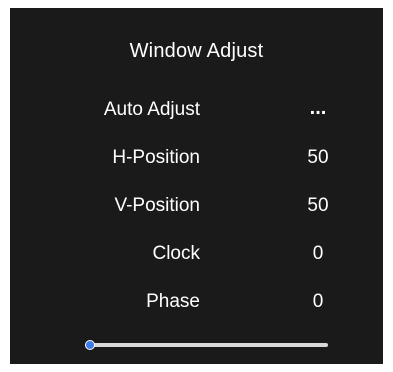 This screenshot has width=393, height=372. What do you see at coordinates (176, 253) in the screenshot?
I see `menu-item-label: Clock` at bounding box center [176, 253].